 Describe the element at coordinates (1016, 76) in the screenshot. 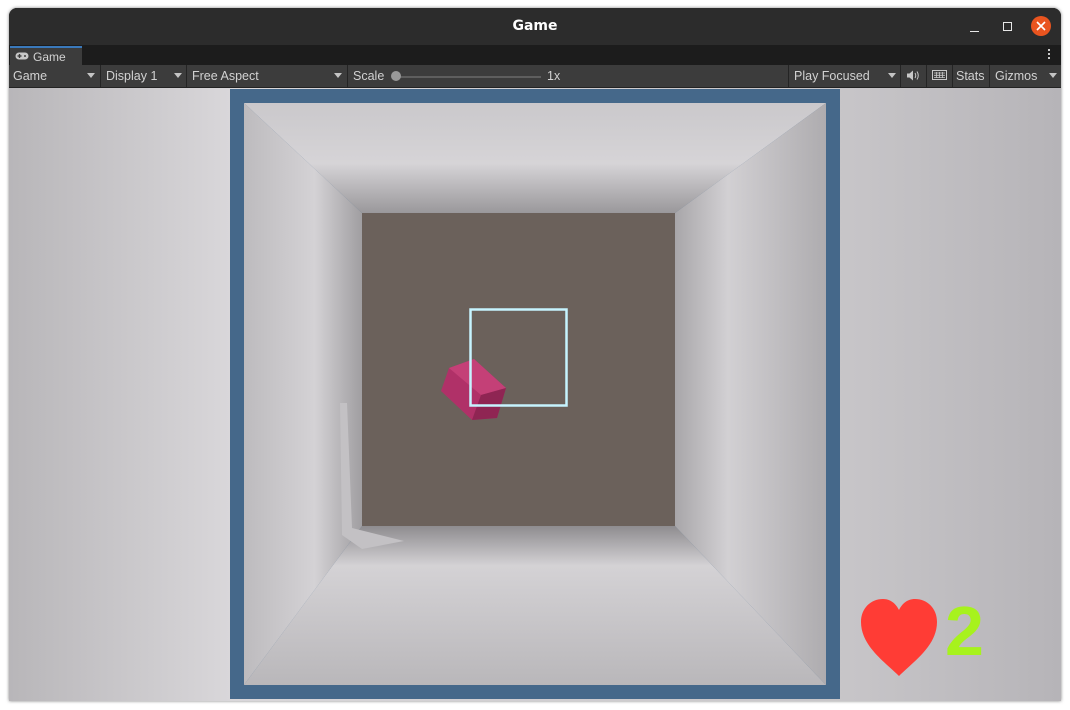

I see `gizmos-label: Gizmos` at that location.